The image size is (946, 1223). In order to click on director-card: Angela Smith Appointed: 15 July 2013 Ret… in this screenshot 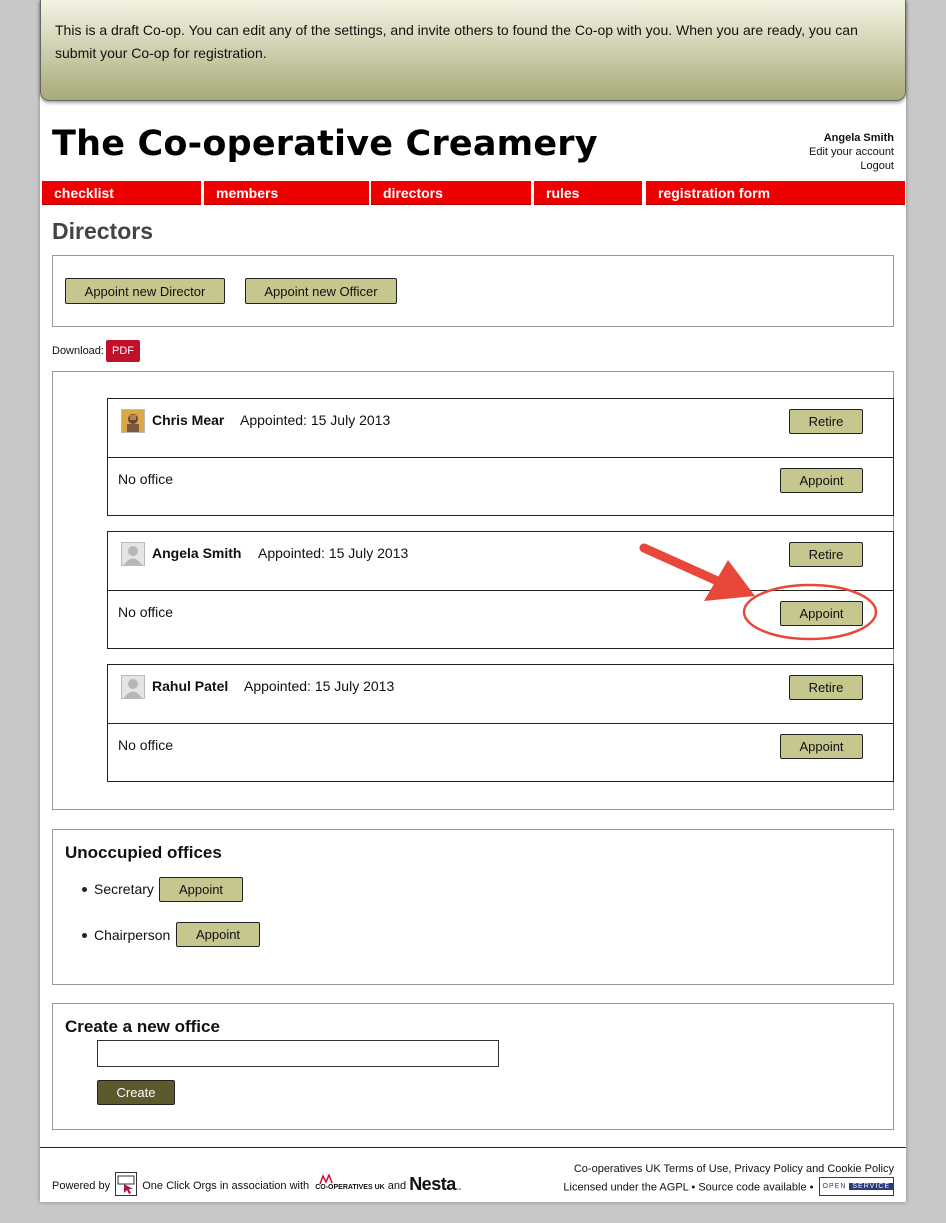, I will do `click(500, 590)`.